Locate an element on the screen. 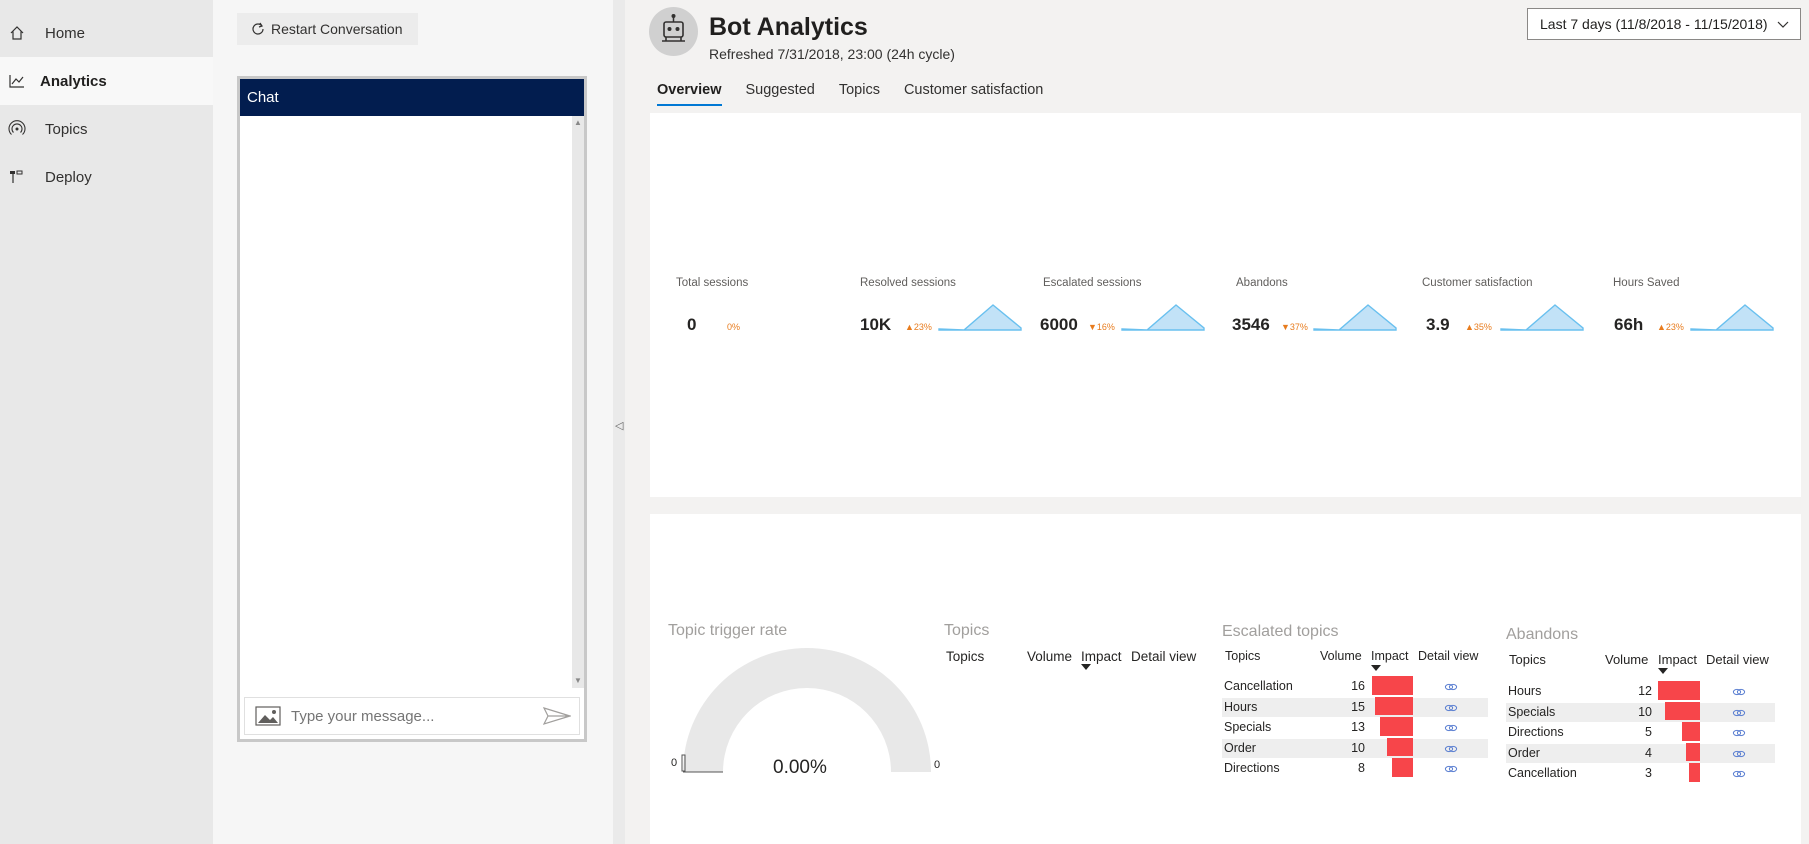 This screenshot has height=844, width=1809. table-row-topic: Directions is located at coordinates (1536, 732).